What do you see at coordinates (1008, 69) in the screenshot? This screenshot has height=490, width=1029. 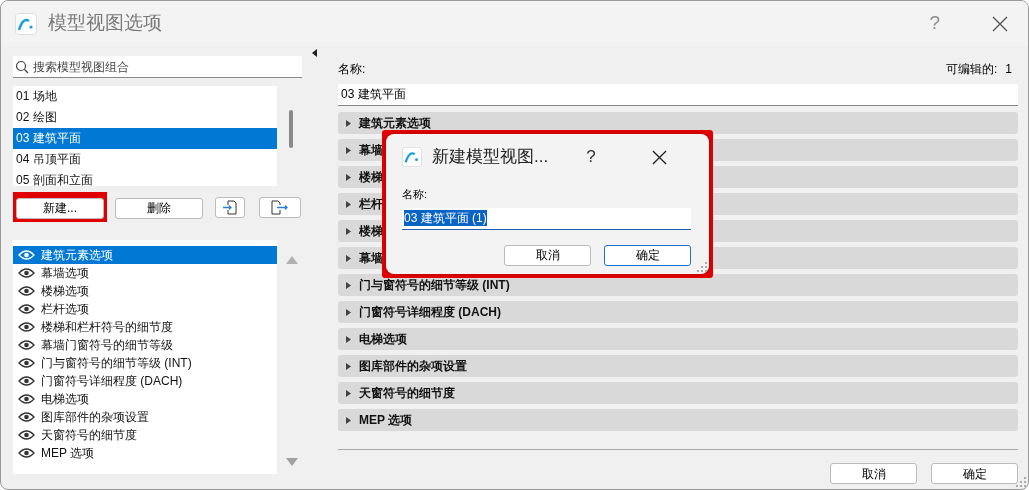 I see `editable-count: 1` at bounding box center [1008, 69].